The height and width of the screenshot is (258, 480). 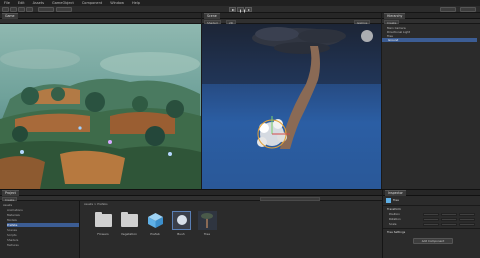 What do you see at coordinates (212, 22) in the screenshot?
I see `shading-dropdown: Shaded` at bounding box center [212, 22].